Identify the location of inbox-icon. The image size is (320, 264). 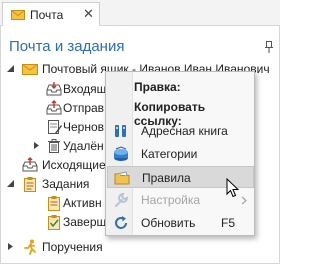
(54, 89).